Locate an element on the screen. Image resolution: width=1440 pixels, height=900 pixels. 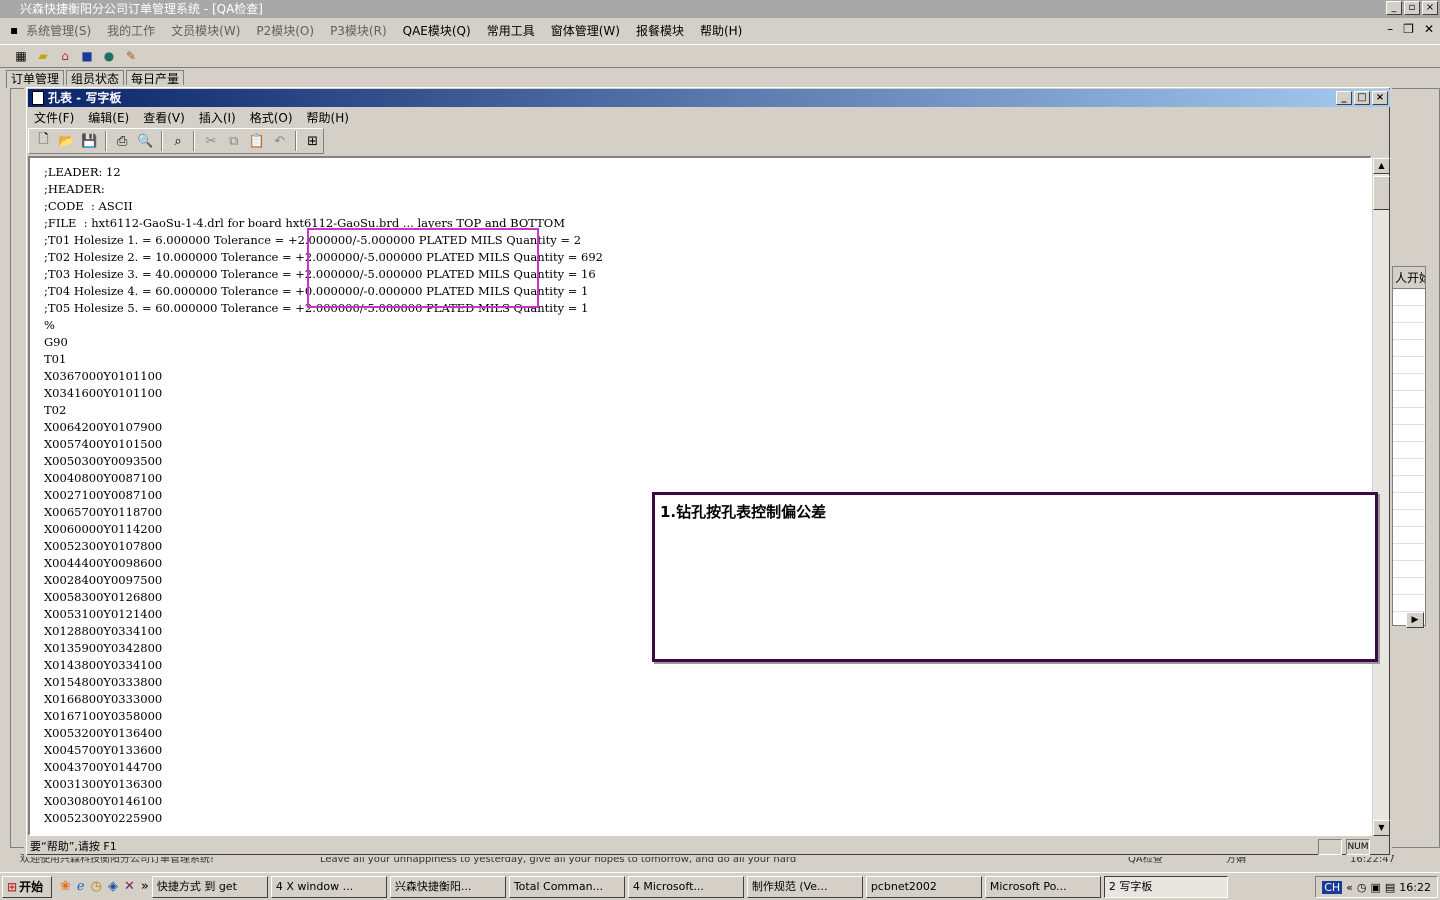
document-line: X0028400Y0097500 is located at coordinates (103, 580).